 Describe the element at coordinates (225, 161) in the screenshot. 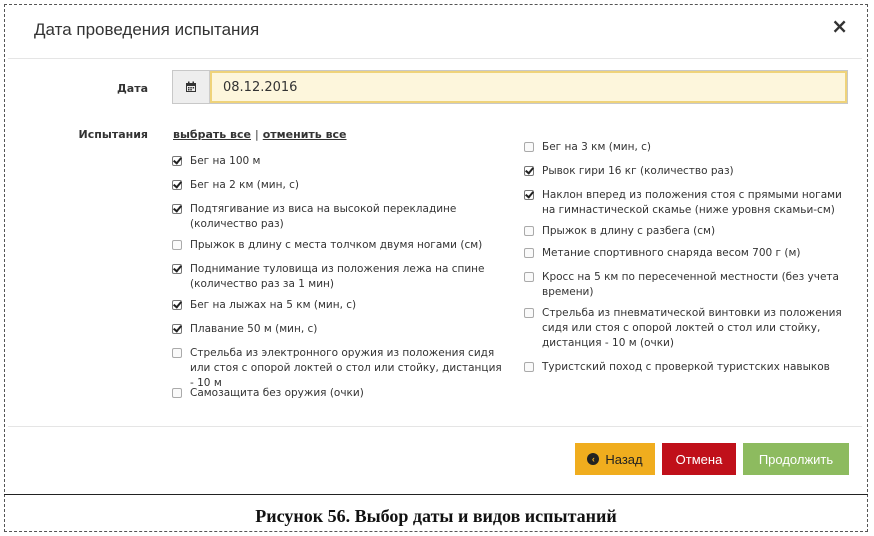

I see `test-item-label: Бег на 100 м` at that location.